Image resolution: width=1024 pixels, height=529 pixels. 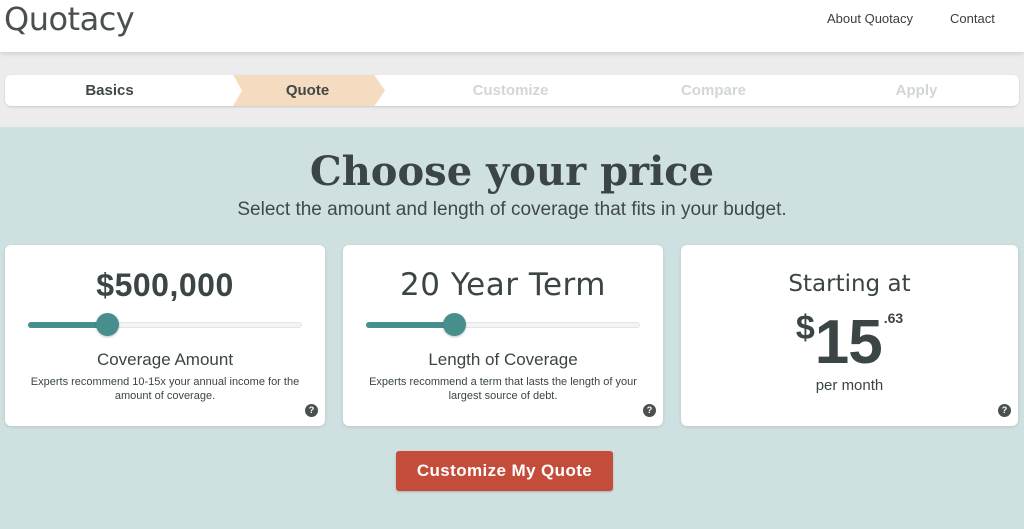 I want to click on term-length-slider, so click(x=503, y=324).